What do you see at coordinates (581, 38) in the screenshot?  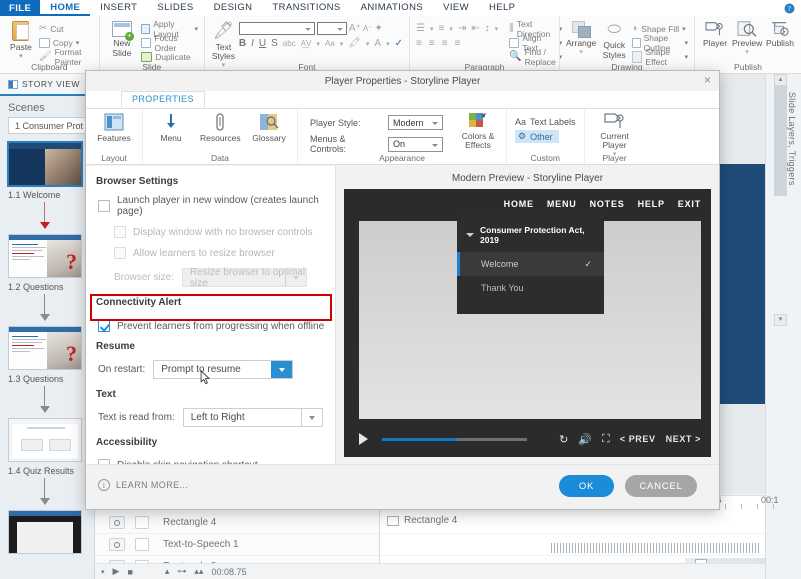 I see `arrange-button: Arrange ▾` at bounding box center [581, 38].